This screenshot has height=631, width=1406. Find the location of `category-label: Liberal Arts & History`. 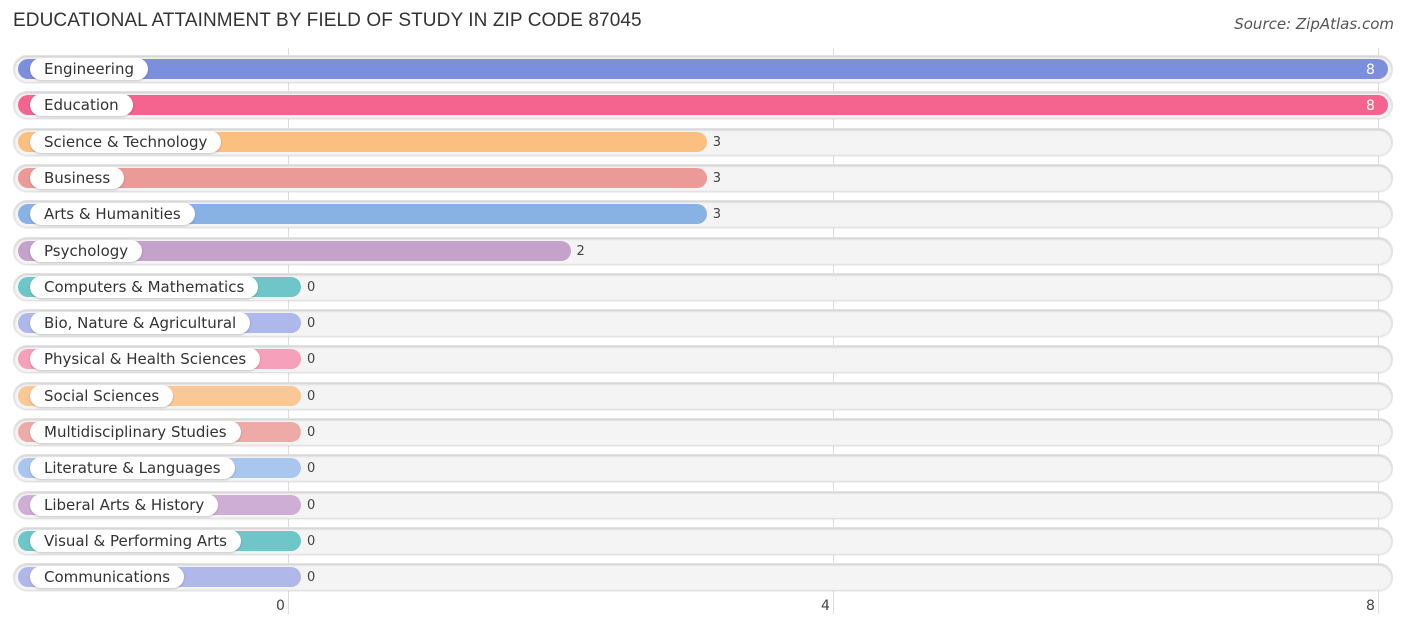

category-label: Liberal Arts & History is located at coordinates (124, 504).